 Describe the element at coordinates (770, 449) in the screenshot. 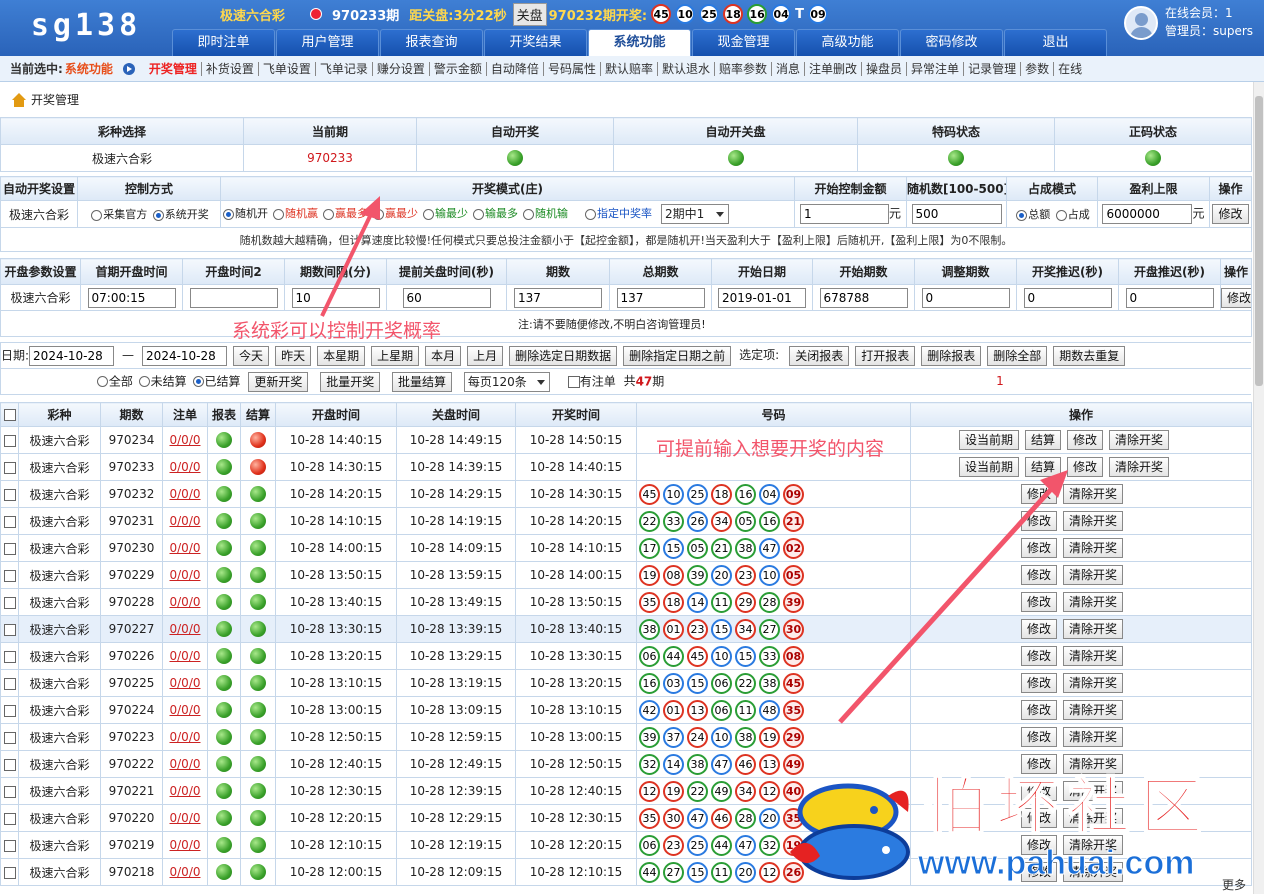

I see `annotation-preset-result: 可提前输入想要开奖的内容` at that location.